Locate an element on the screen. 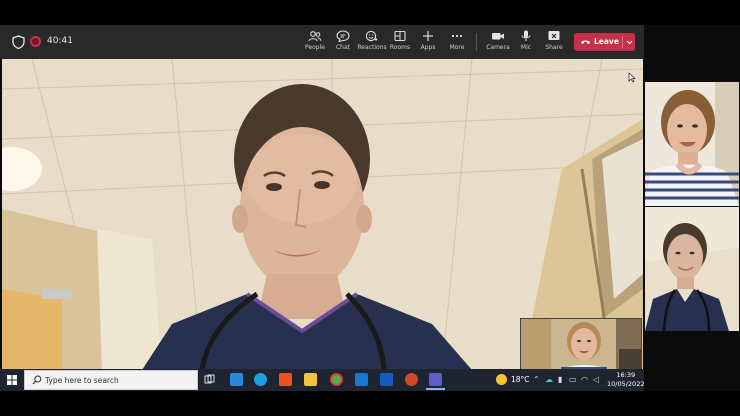  participant-1-scene is located at coordinates (692, 144).